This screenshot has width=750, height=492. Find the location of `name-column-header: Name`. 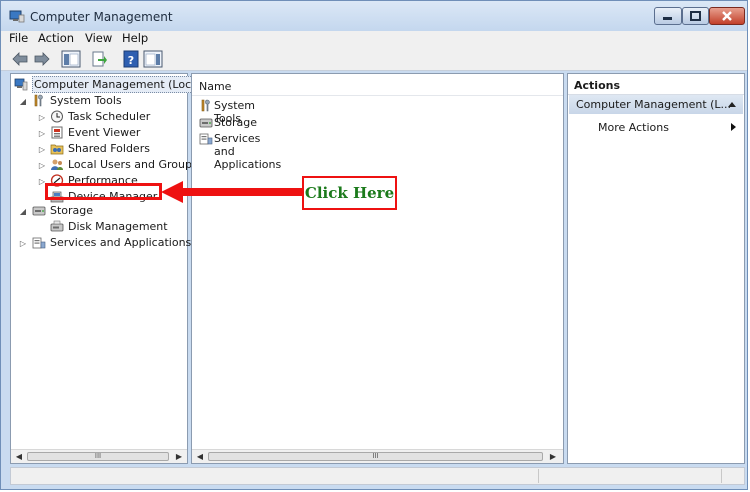

name-column-header: Name is located at coordinates (377, 85).